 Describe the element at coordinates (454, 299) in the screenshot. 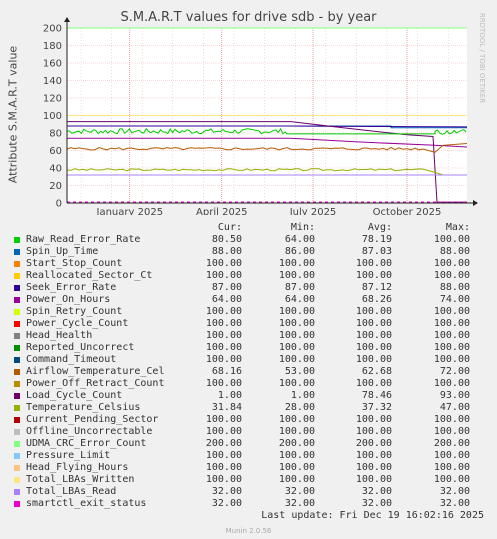

I see `legend-value-max: 74.00` at that location.